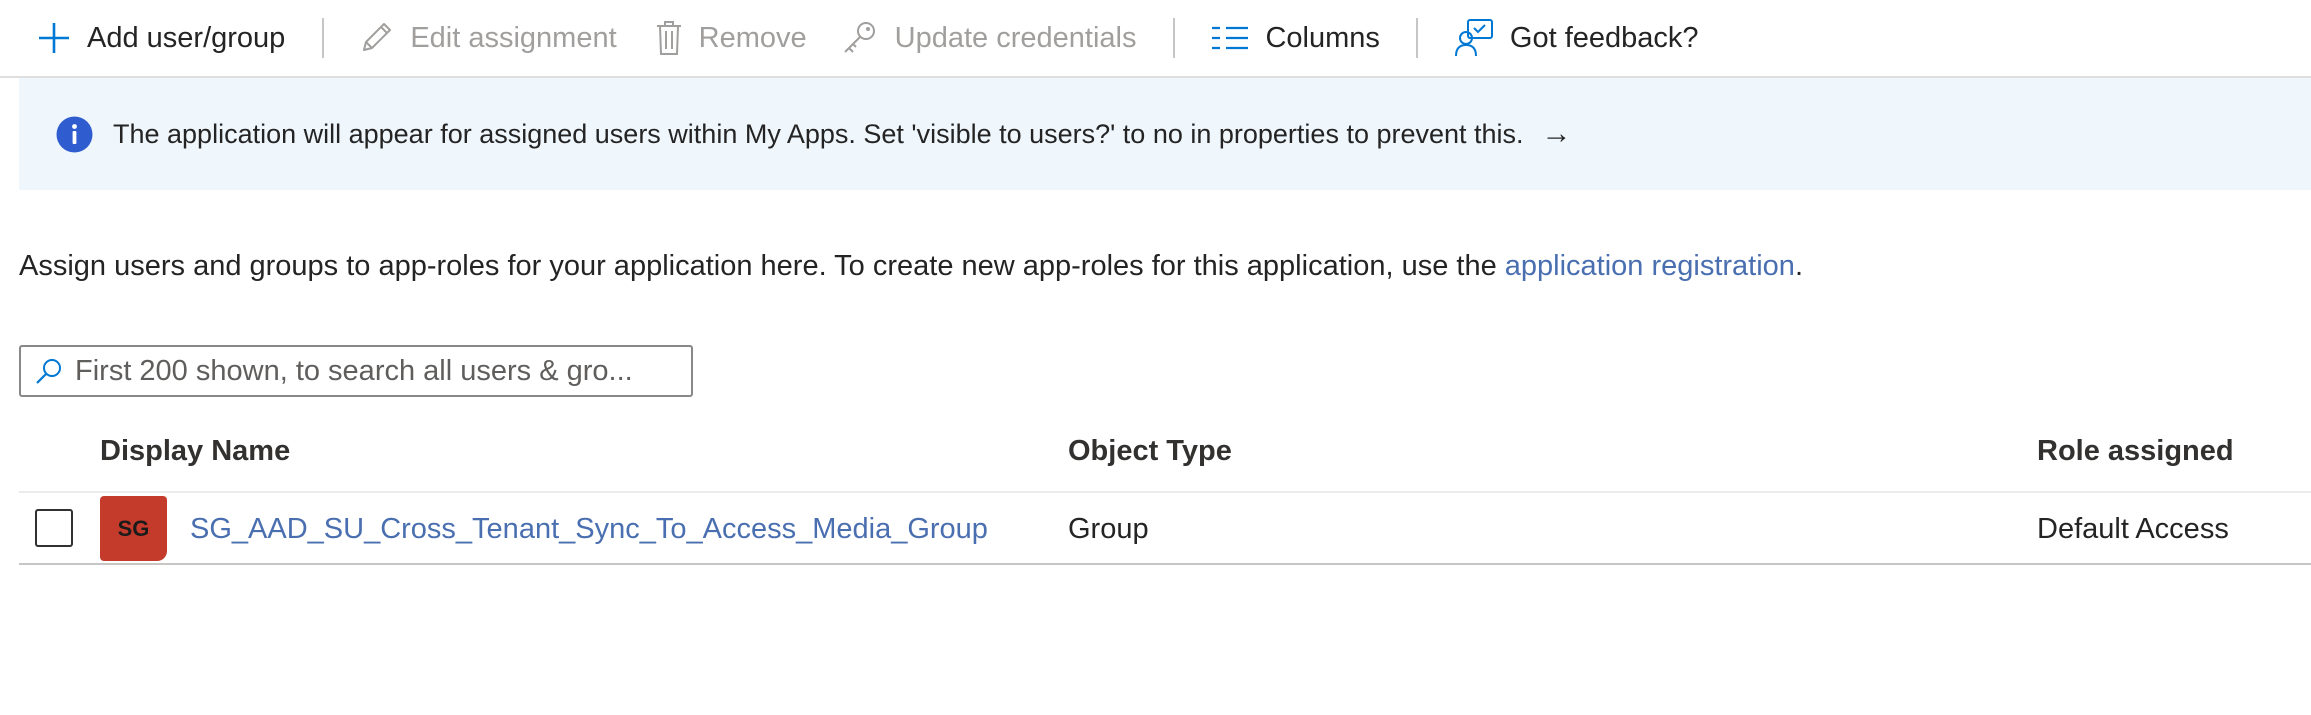 The image size is (2311, 715). I want to click on add-user-group-button: Add user/group, so click(161, 38).